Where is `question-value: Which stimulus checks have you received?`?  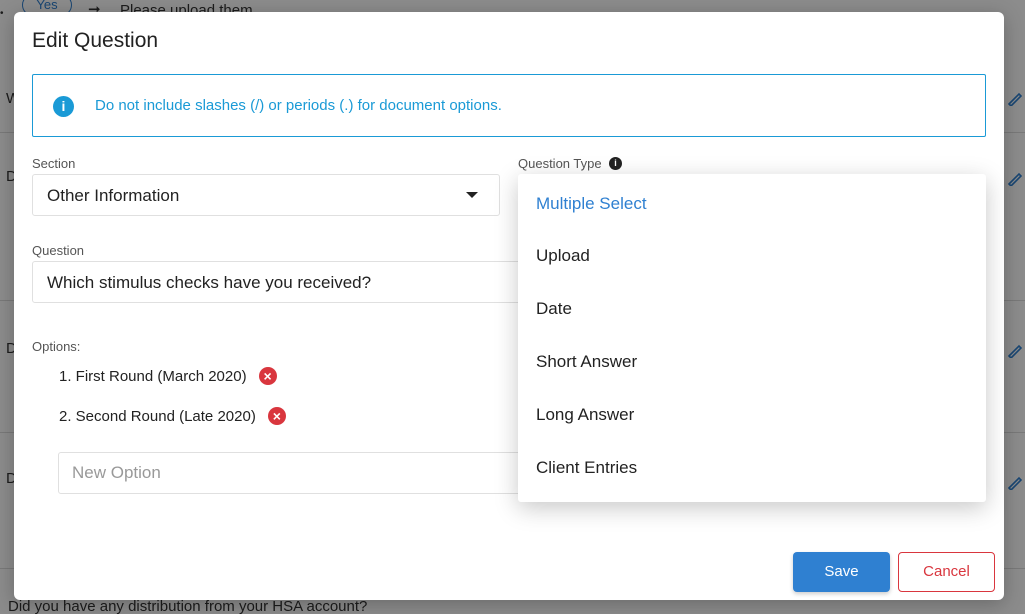 question-value: Which stimulus checks have you received? is located at coordinates (209, 282).